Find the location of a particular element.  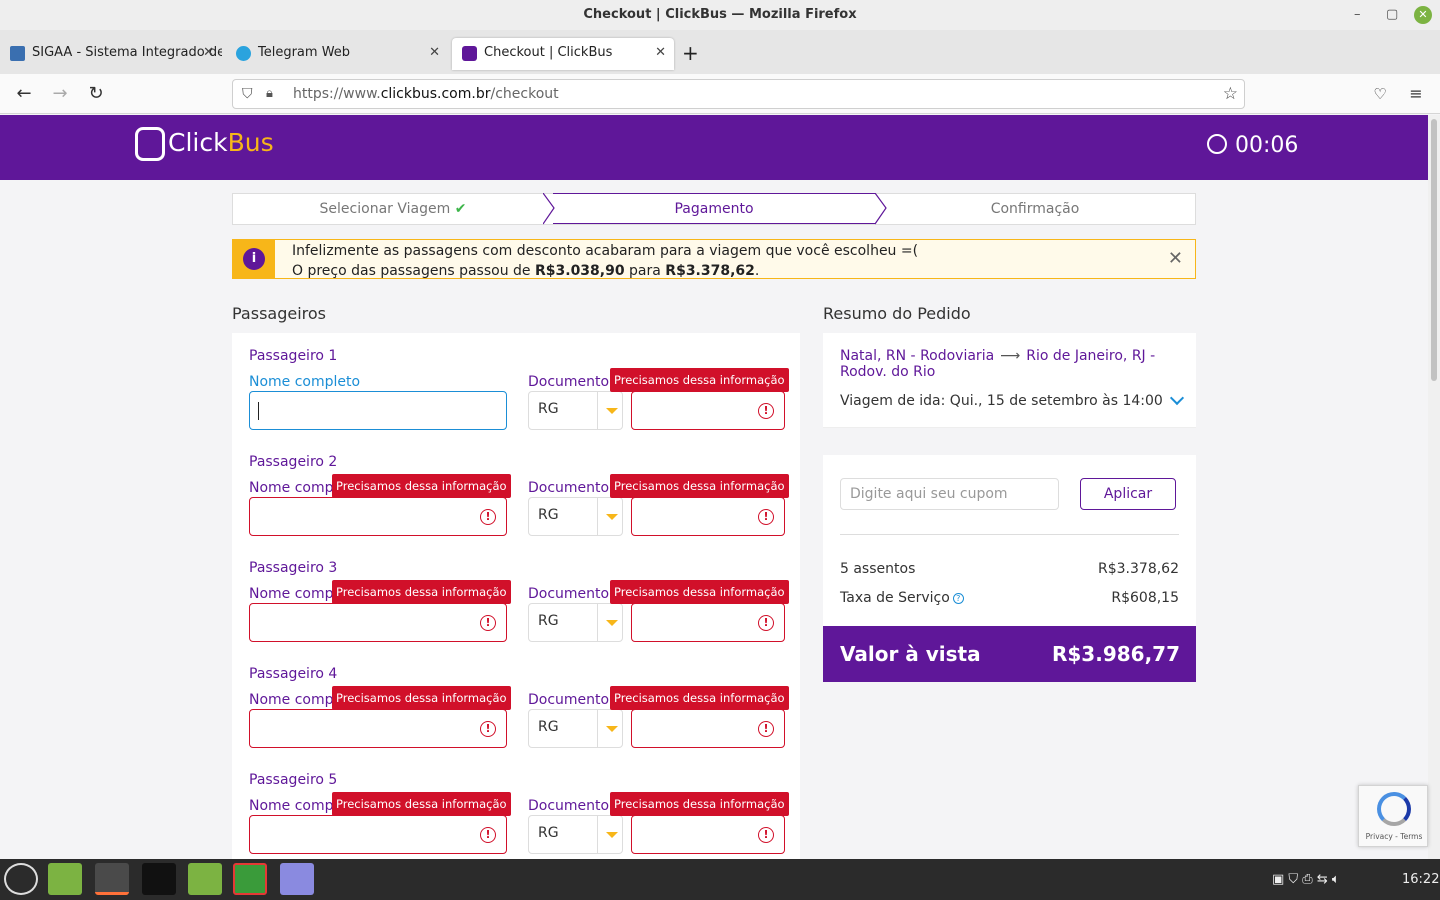

close-window-button: ✕ is located at coordinates (1423, 15).